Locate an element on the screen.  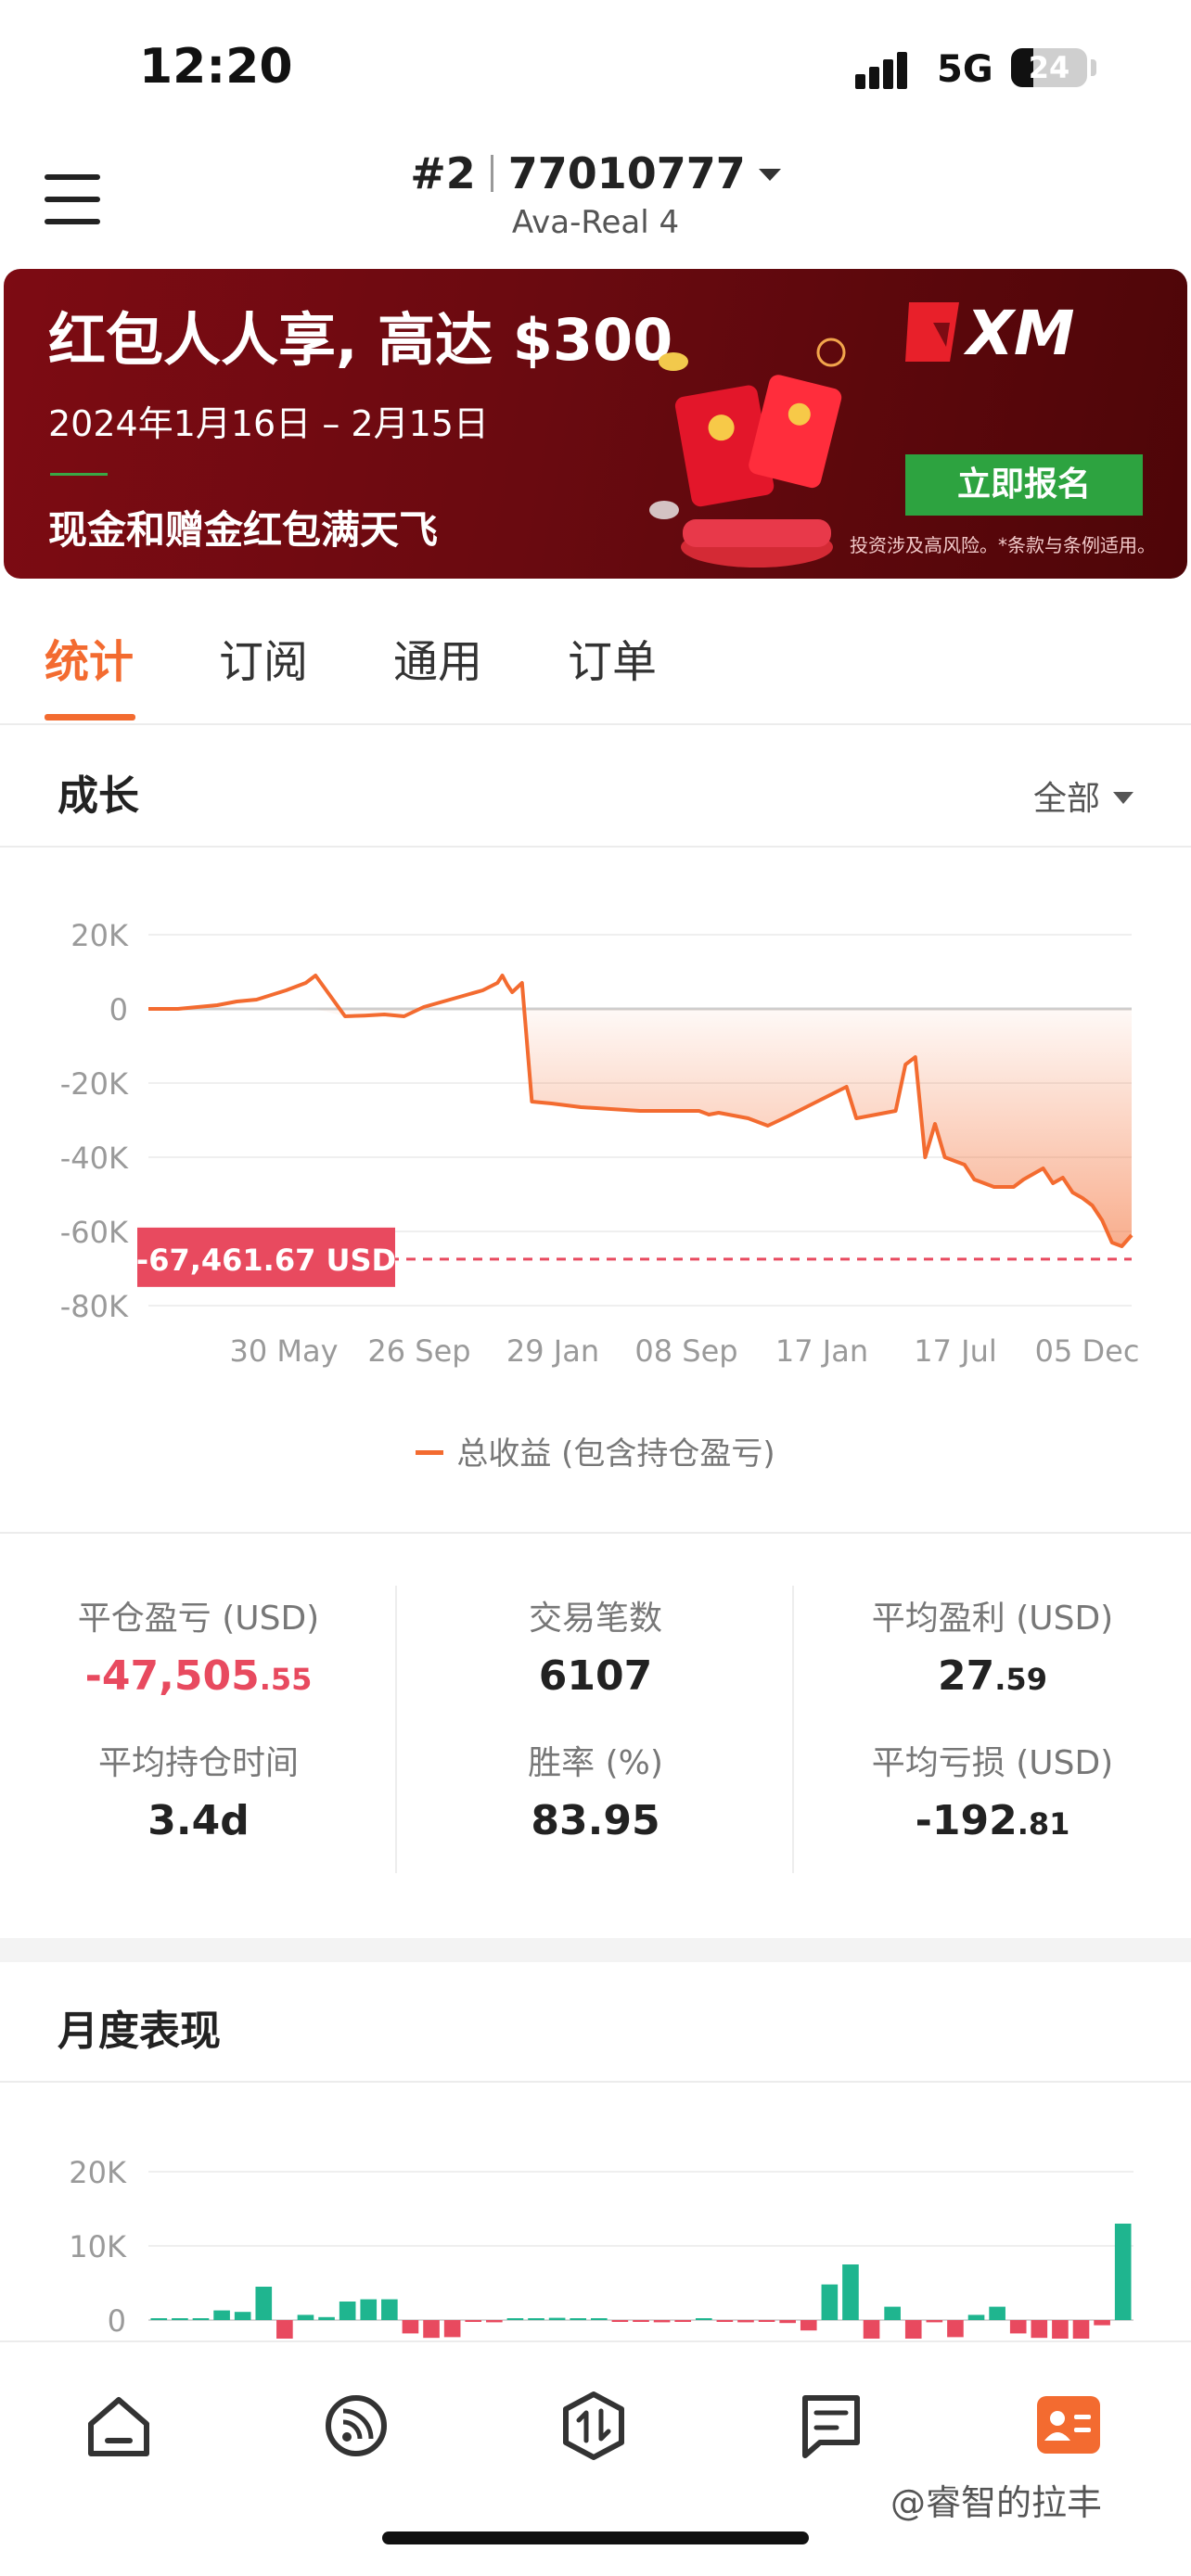
monthly-chart: 20K 10K 0 is located at coordinates (595, 2225).